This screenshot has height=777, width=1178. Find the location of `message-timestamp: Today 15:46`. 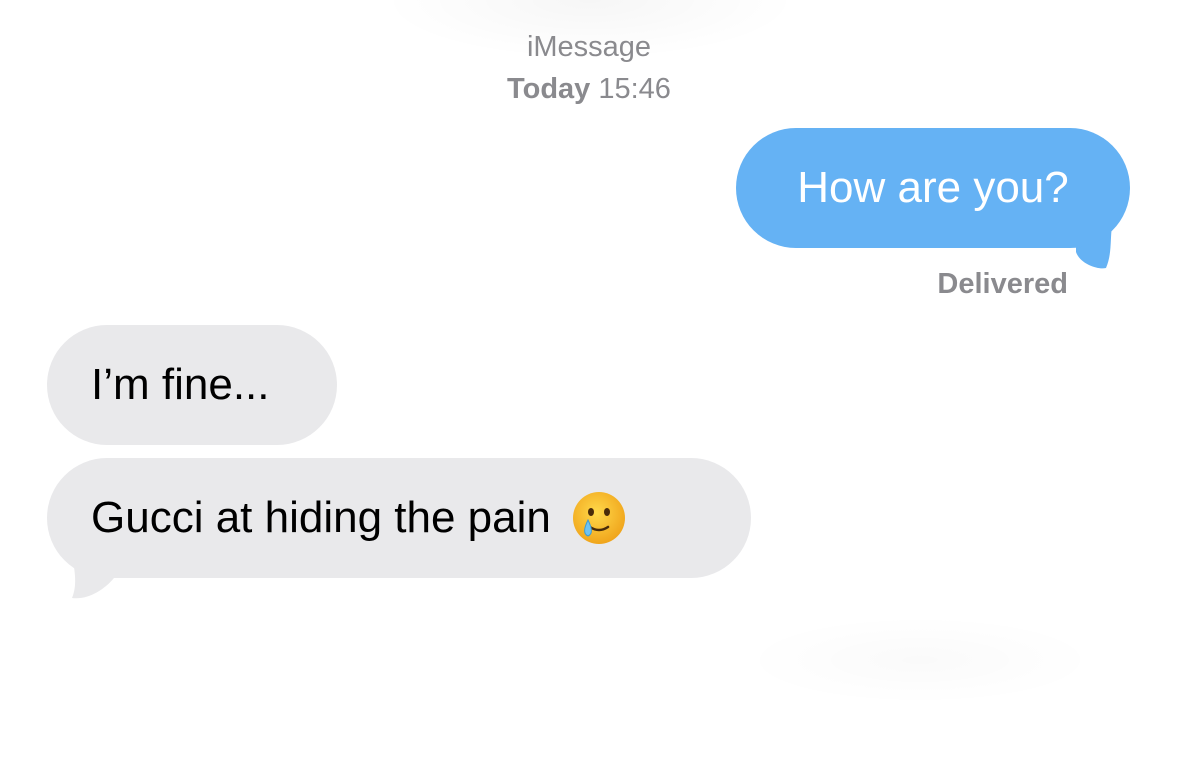

message-timestamp: Today 15:46 is located at coordinates (589, 89).